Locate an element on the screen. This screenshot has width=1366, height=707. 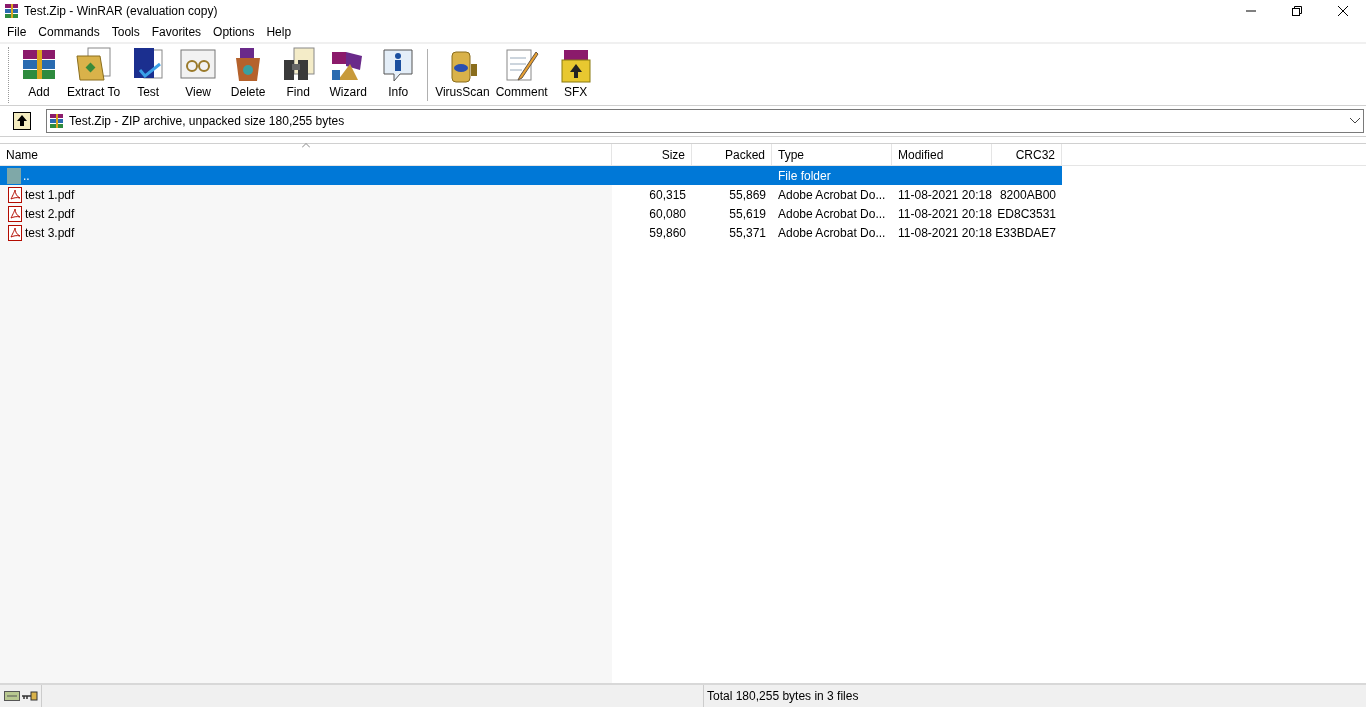
drive-icon is located at coordinates (12, 696).